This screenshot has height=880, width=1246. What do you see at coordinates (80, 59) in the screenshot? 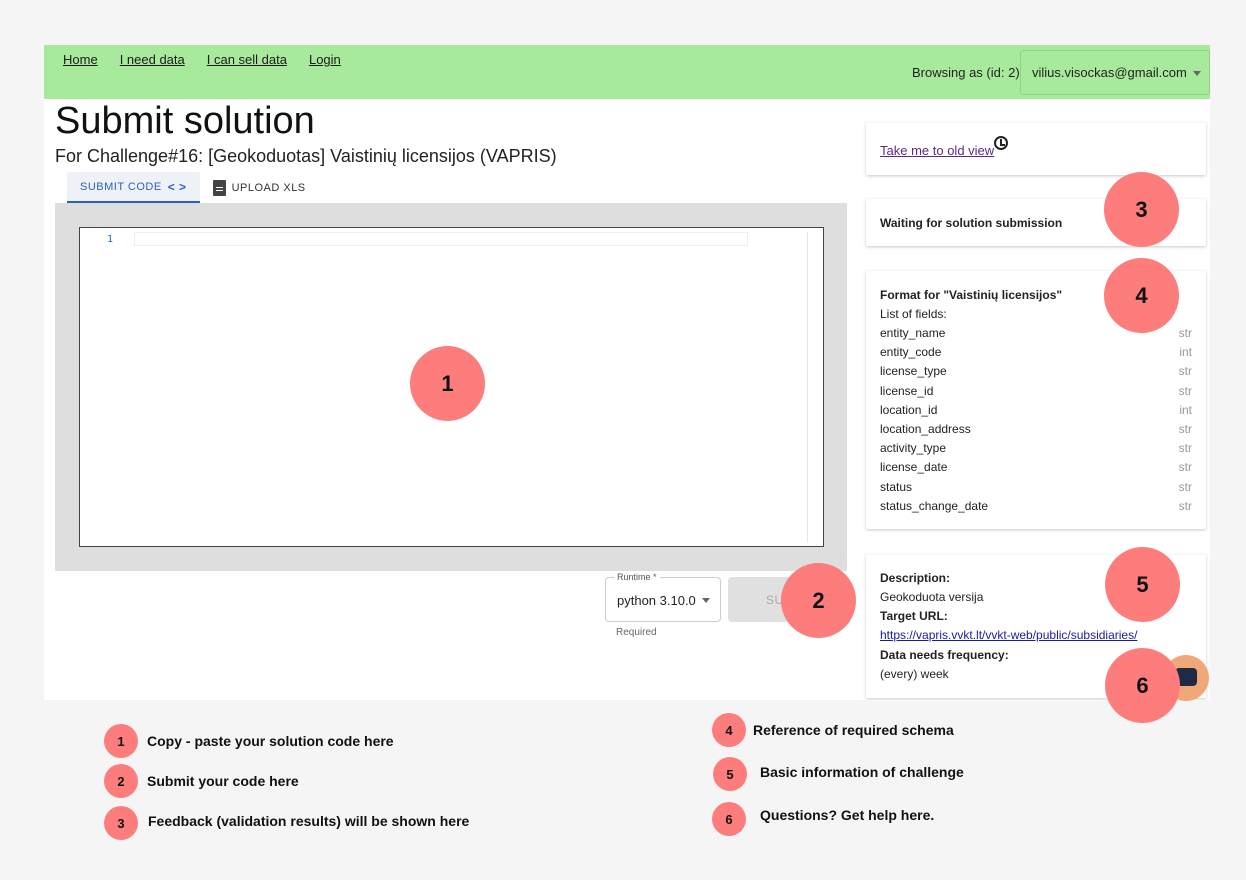
I see `nav-home-link: Home` at bounding box center [80, 59].